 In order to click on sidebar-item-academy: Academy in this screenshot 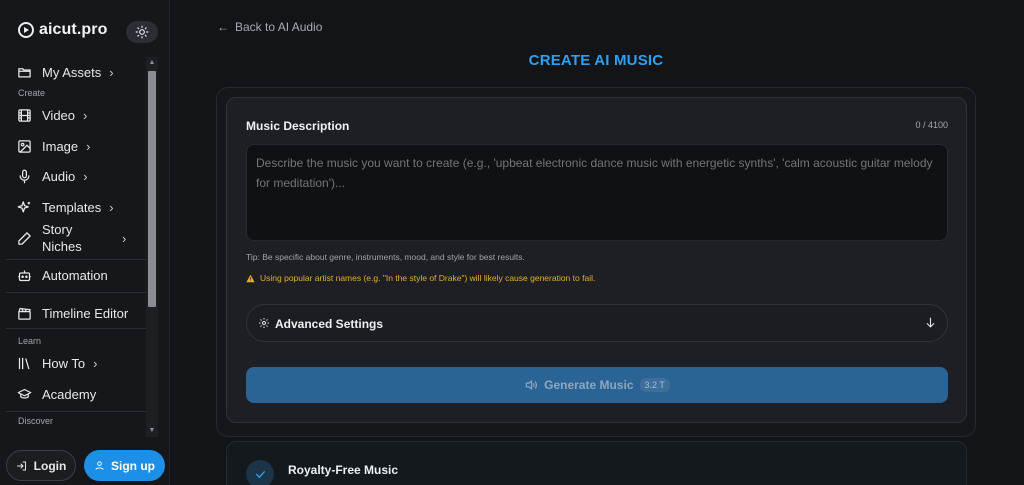, I will do `click(75, 394)`.